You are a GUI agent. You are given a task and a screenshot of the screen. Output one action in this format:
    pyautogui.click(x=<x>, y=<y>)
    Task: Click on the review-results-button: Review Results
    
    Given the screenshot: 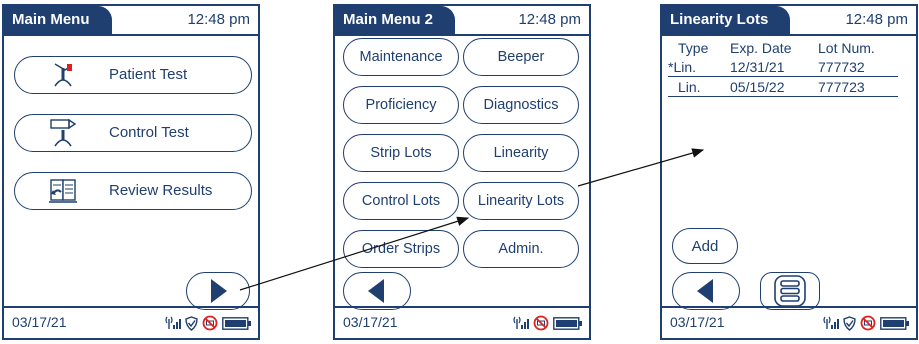 What is the action you would take?
    pyautogui.click(x=133, y=191)
    